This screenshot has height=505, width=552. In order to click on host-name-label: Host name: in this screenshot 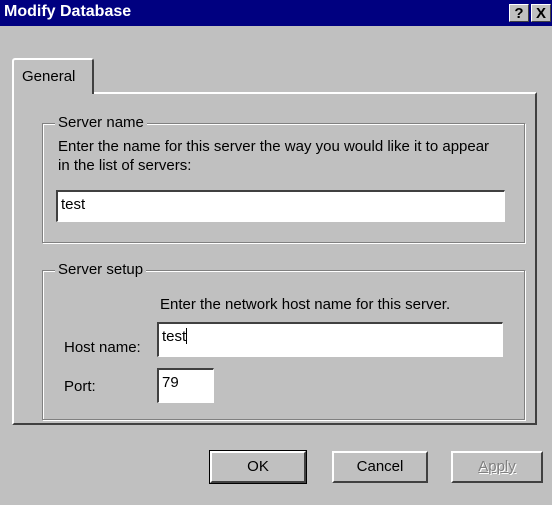, I will do `click(102, 347)`.